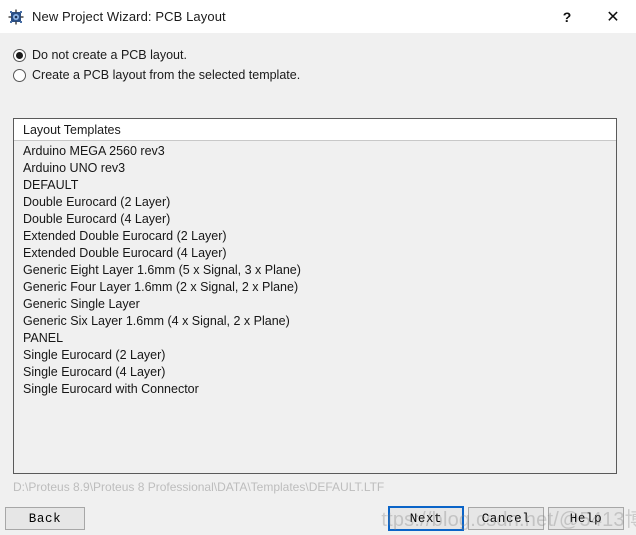 The width and height of the screenshot is (636, 535). What do you see at coordinates (315, 130) in the screenshot?
I see `listbox-column-header: Layout Templates` at bounding box center [315, 130].